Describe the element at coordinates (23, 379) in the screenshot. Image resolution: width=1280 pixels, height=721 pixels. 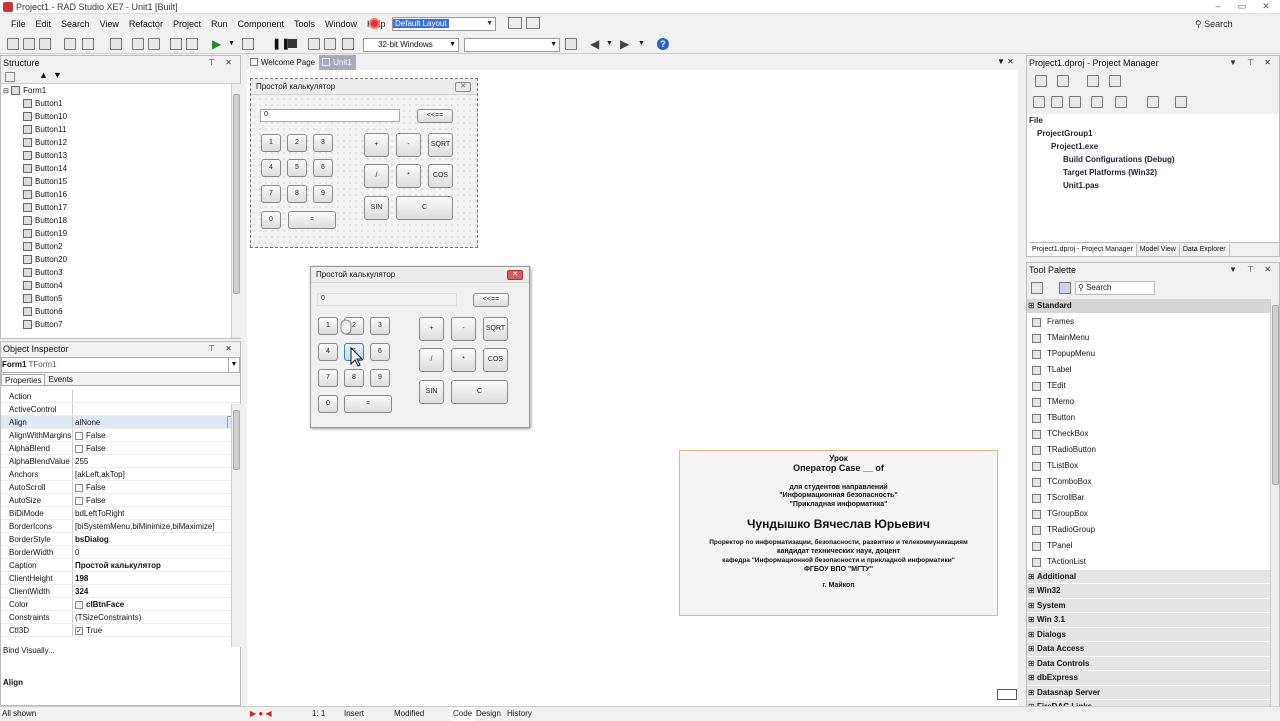
I see `tab-properties: Properties` at that location.